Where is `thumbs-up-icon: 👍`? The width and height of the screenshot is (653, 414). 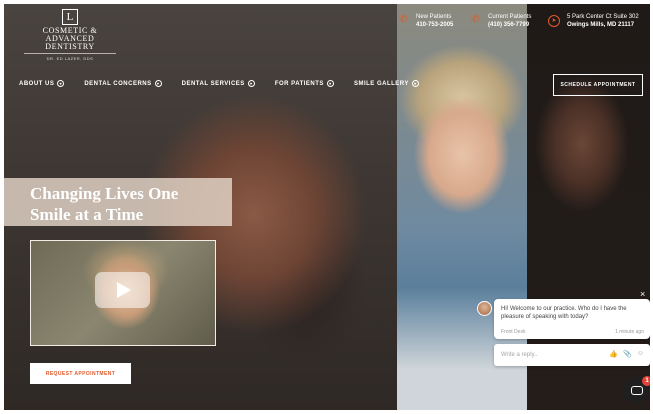 thumbs-up-icon: 👍 is located at coordinates (613, 354).